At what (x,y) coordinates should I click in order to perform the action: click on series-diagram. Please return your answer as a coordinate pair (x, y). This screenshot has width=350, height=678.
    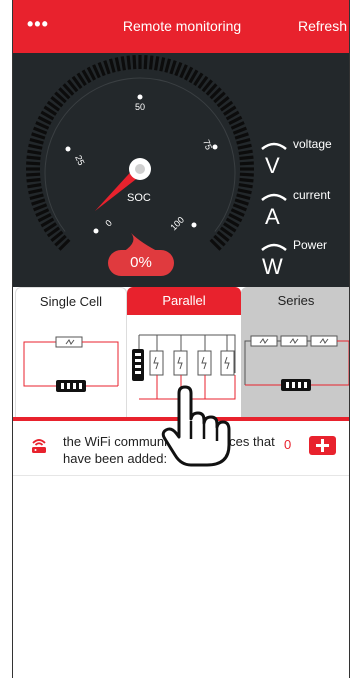
    Looking at the image, I should click on (296, 363).